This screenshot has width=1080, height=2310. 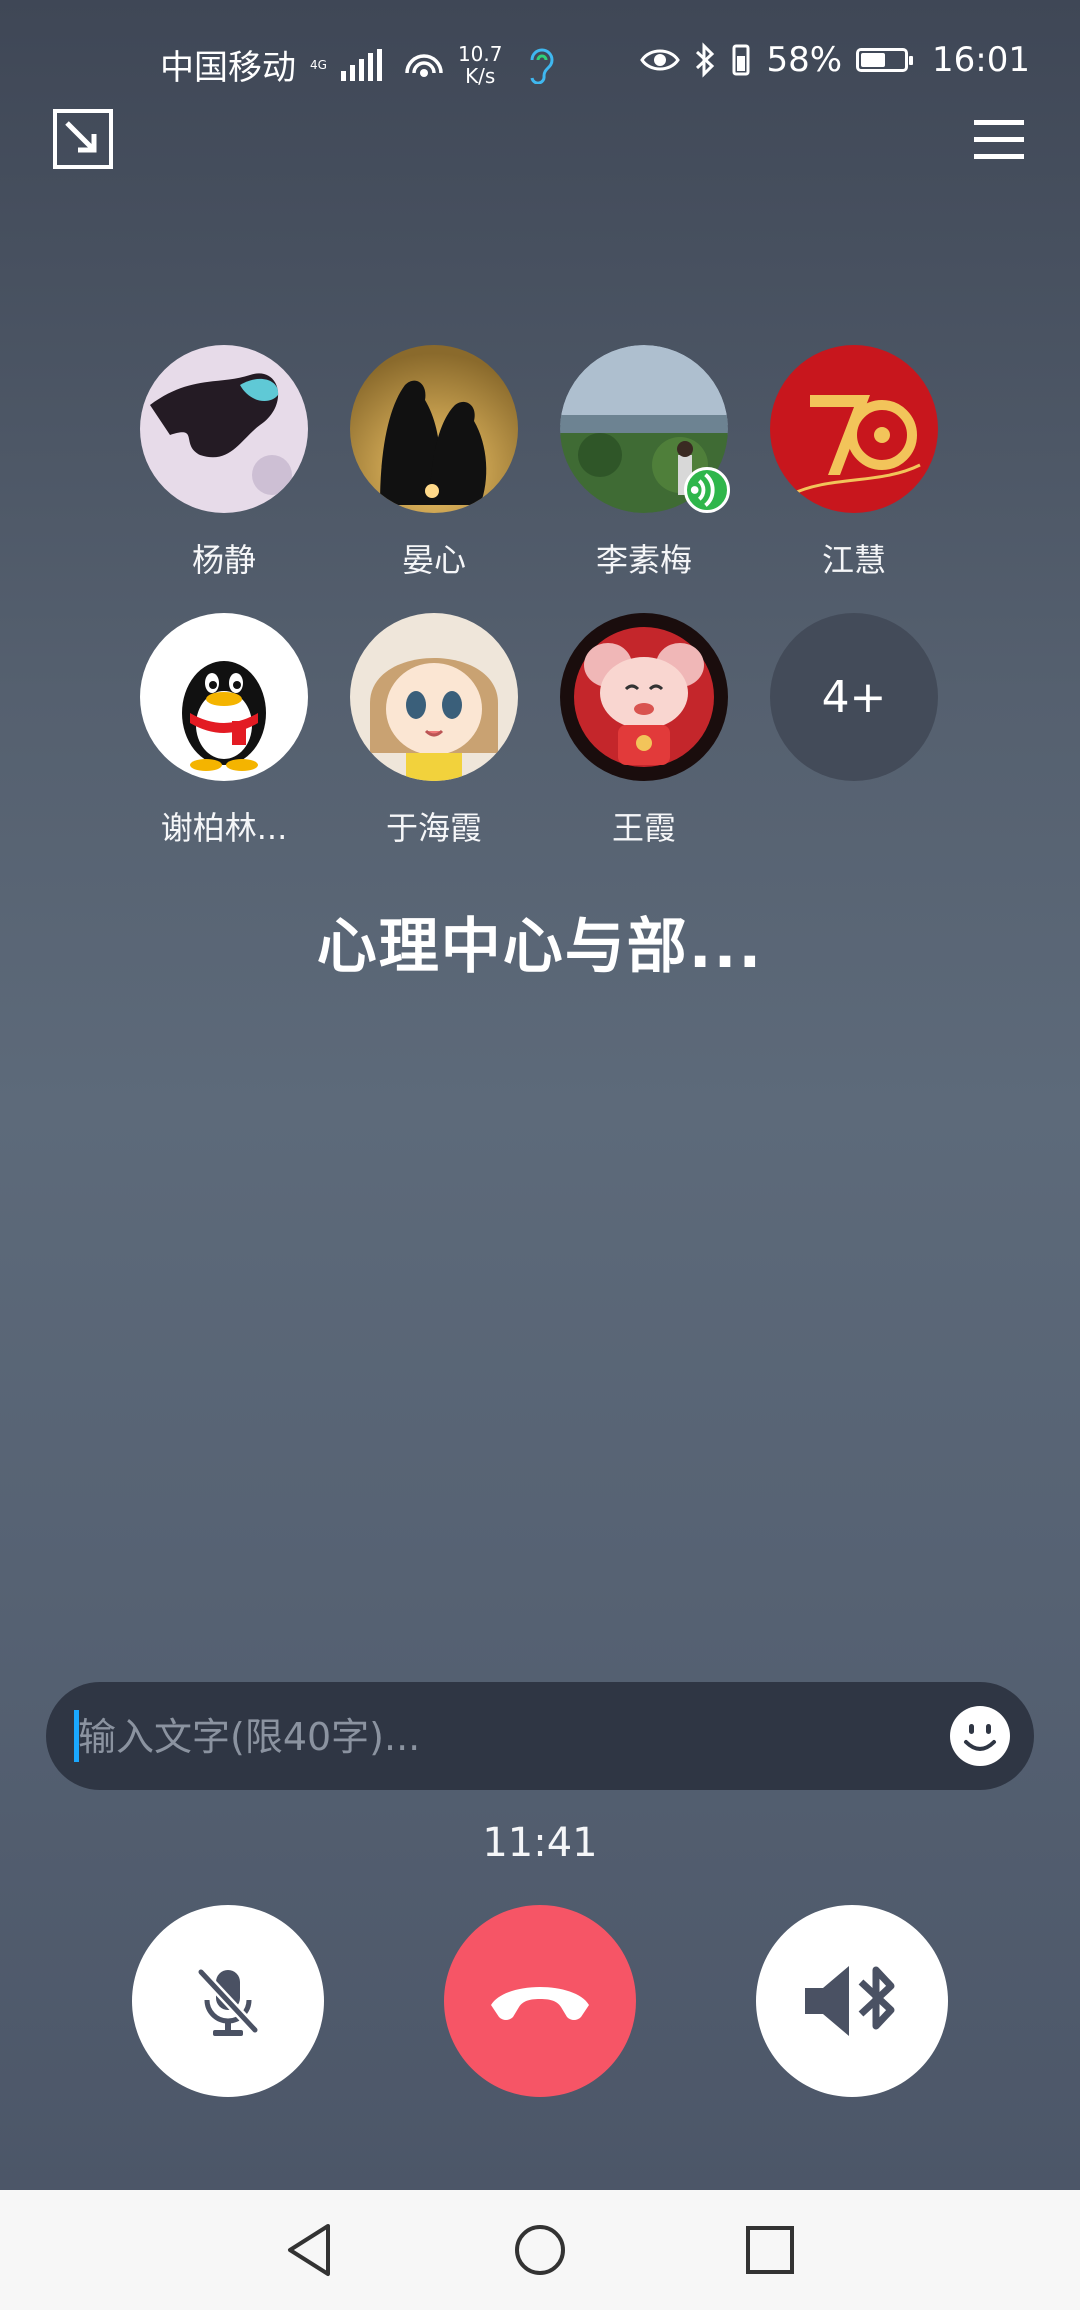 I want to click on participant-item: 晏心, so click(x=434, y=479).